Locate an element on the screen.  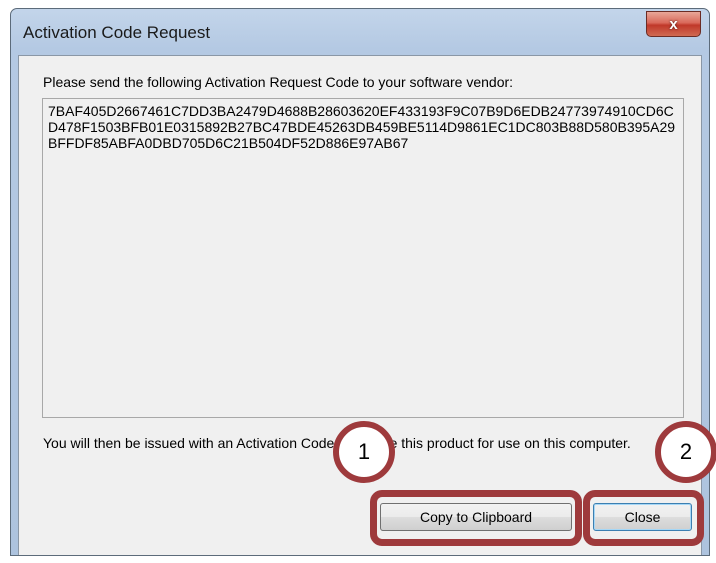
callout-marker-2: 2 is located at coordinates (685, 452).